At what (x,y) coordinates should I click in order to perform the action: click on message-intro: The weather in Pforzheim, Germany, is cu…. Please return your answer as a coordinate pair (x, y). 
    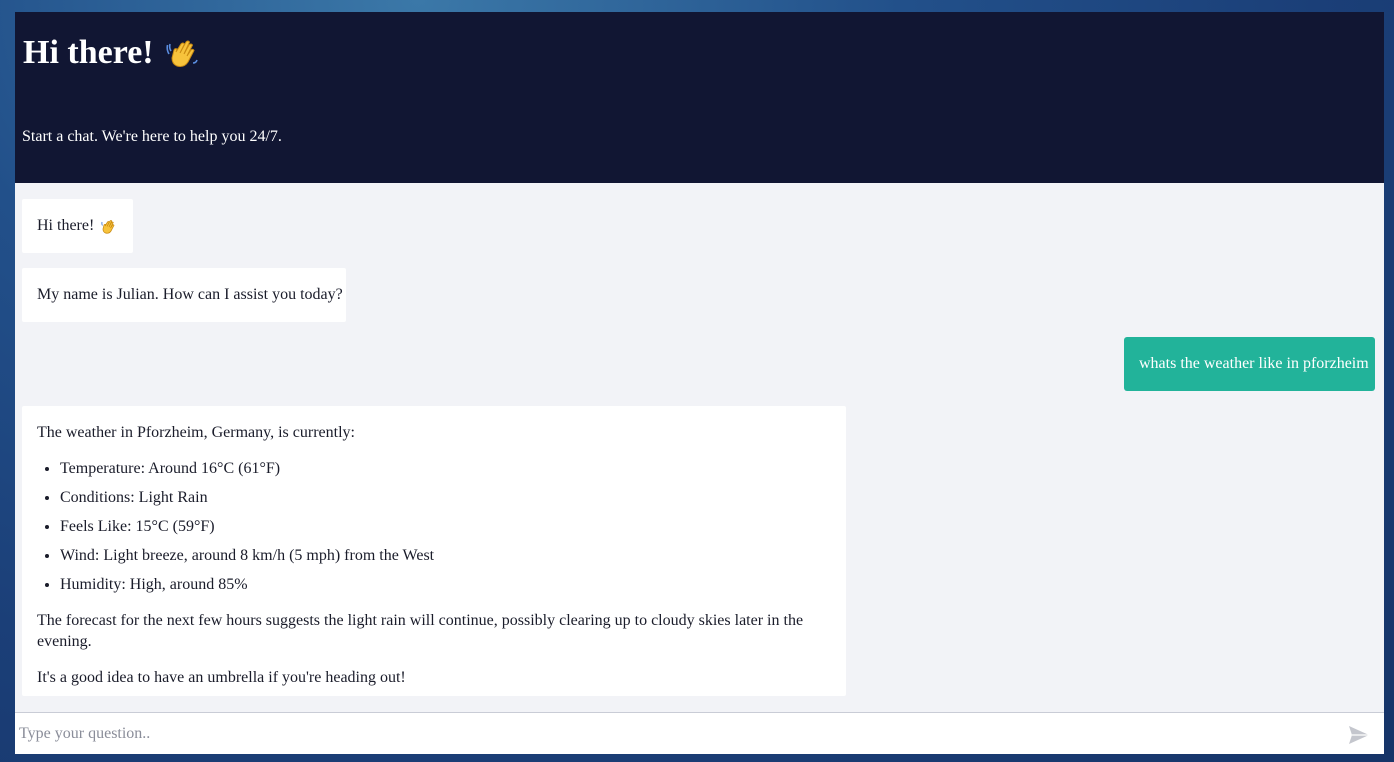
    Looking at the image, I should click on (196, 432).